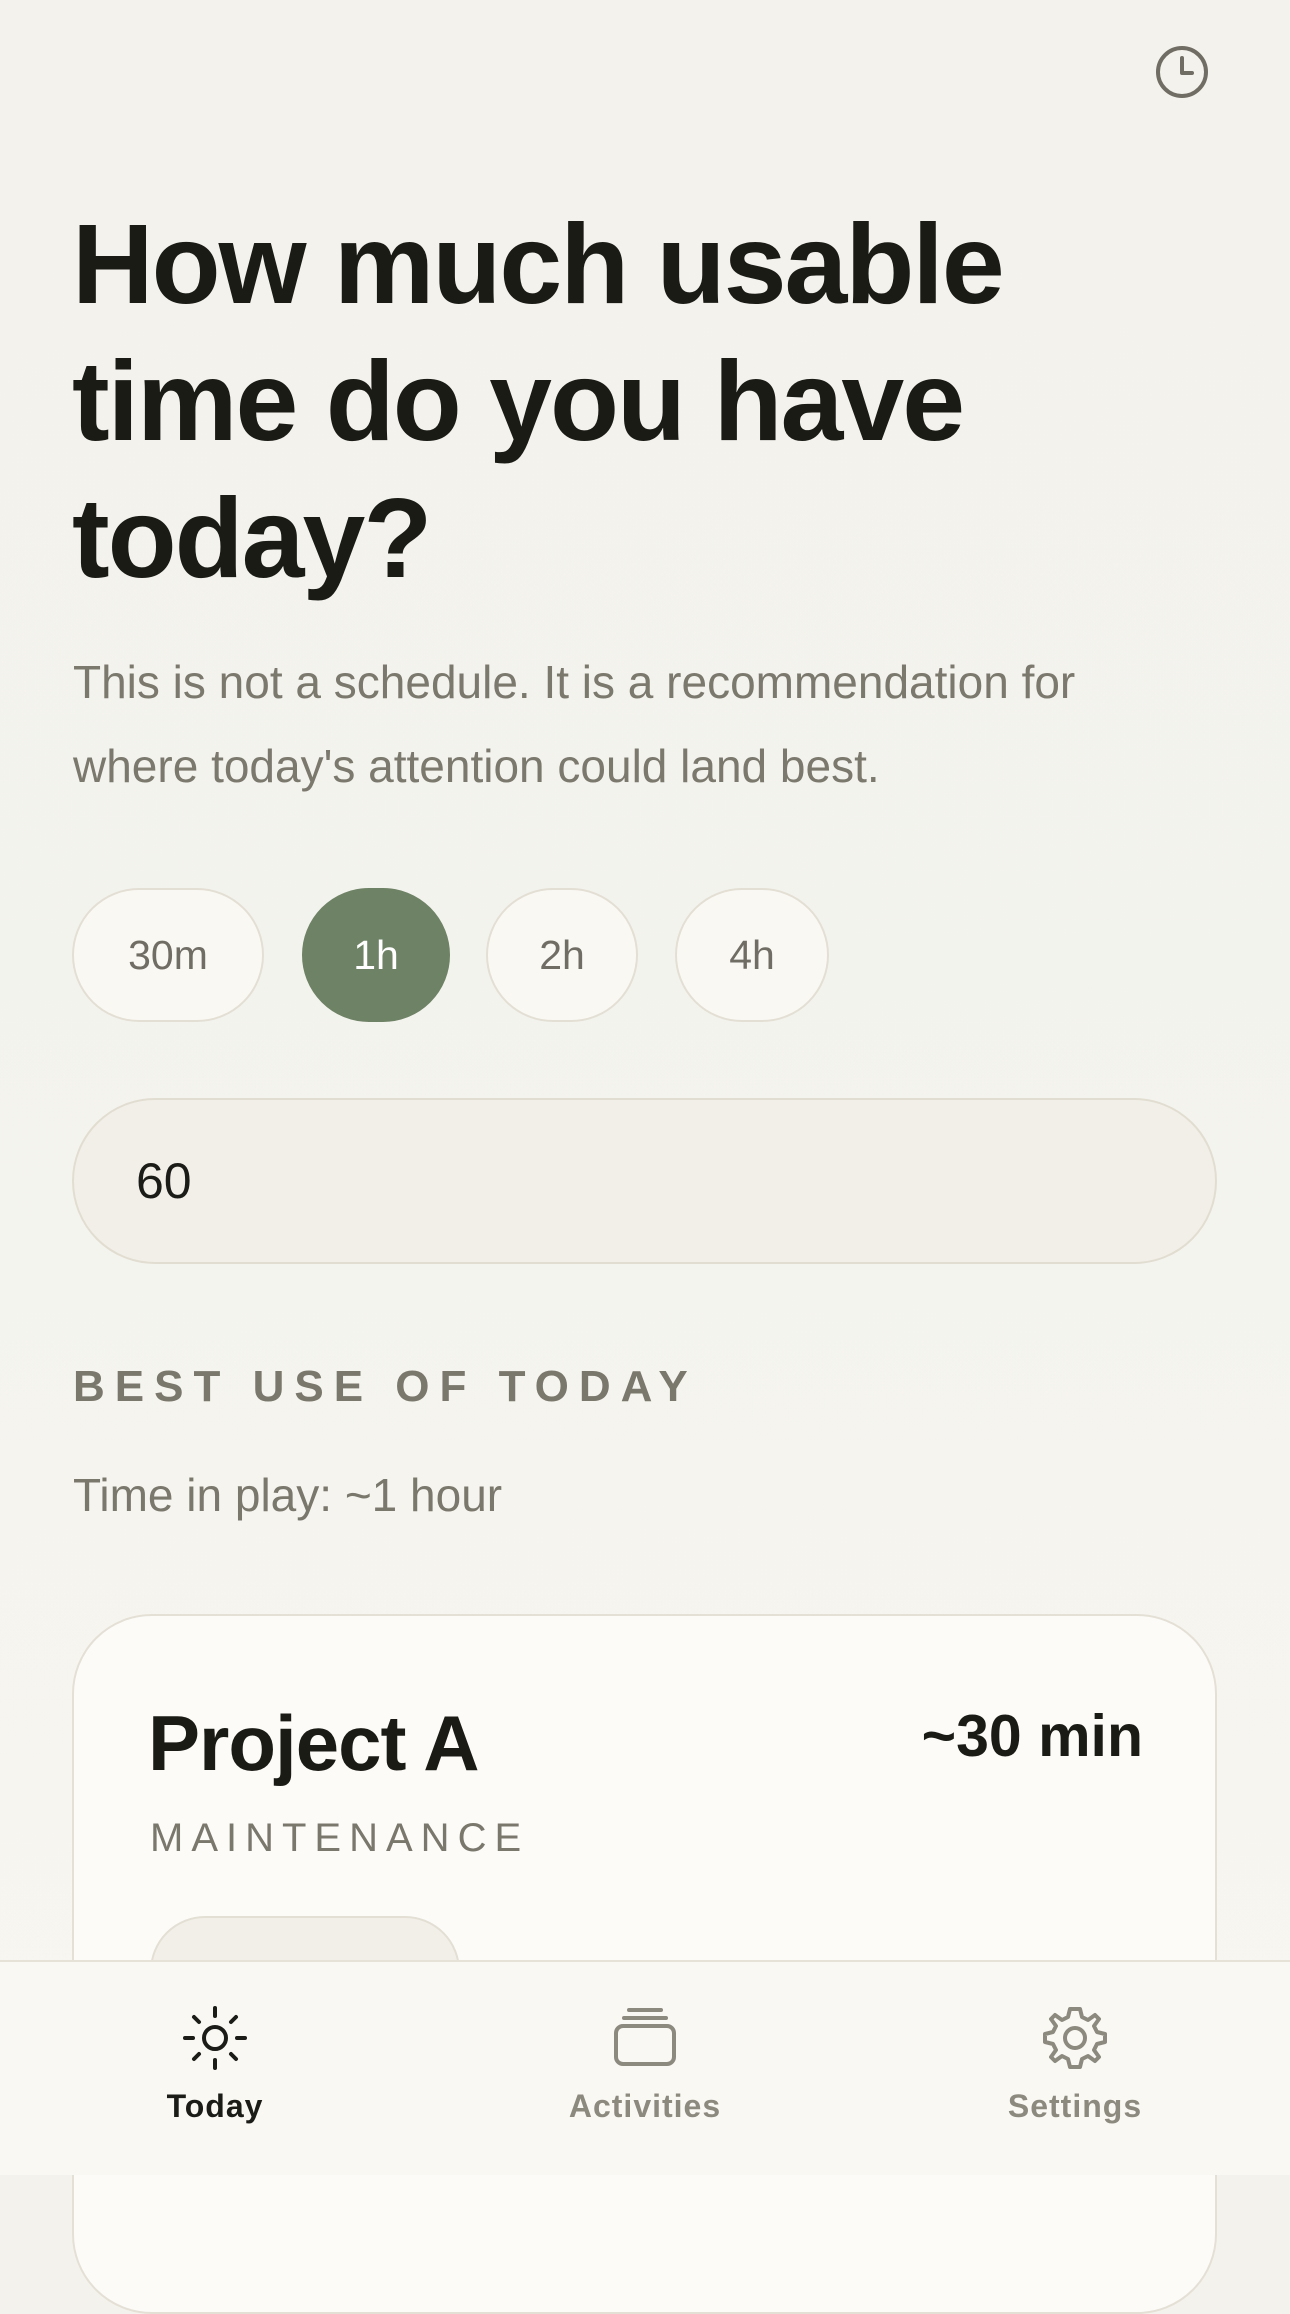 The width and height of the screenshot is (1290, 2314). I want to click on page-title-line: time do you have, so click(518, 401).